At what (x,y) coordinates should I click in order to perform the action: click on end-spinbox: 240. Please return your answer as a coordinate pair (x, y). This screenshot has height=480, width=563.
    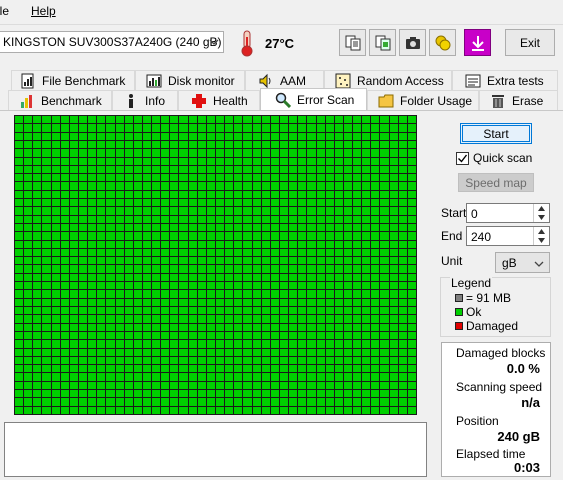
    Looking at the image, I should click on (508, 236).